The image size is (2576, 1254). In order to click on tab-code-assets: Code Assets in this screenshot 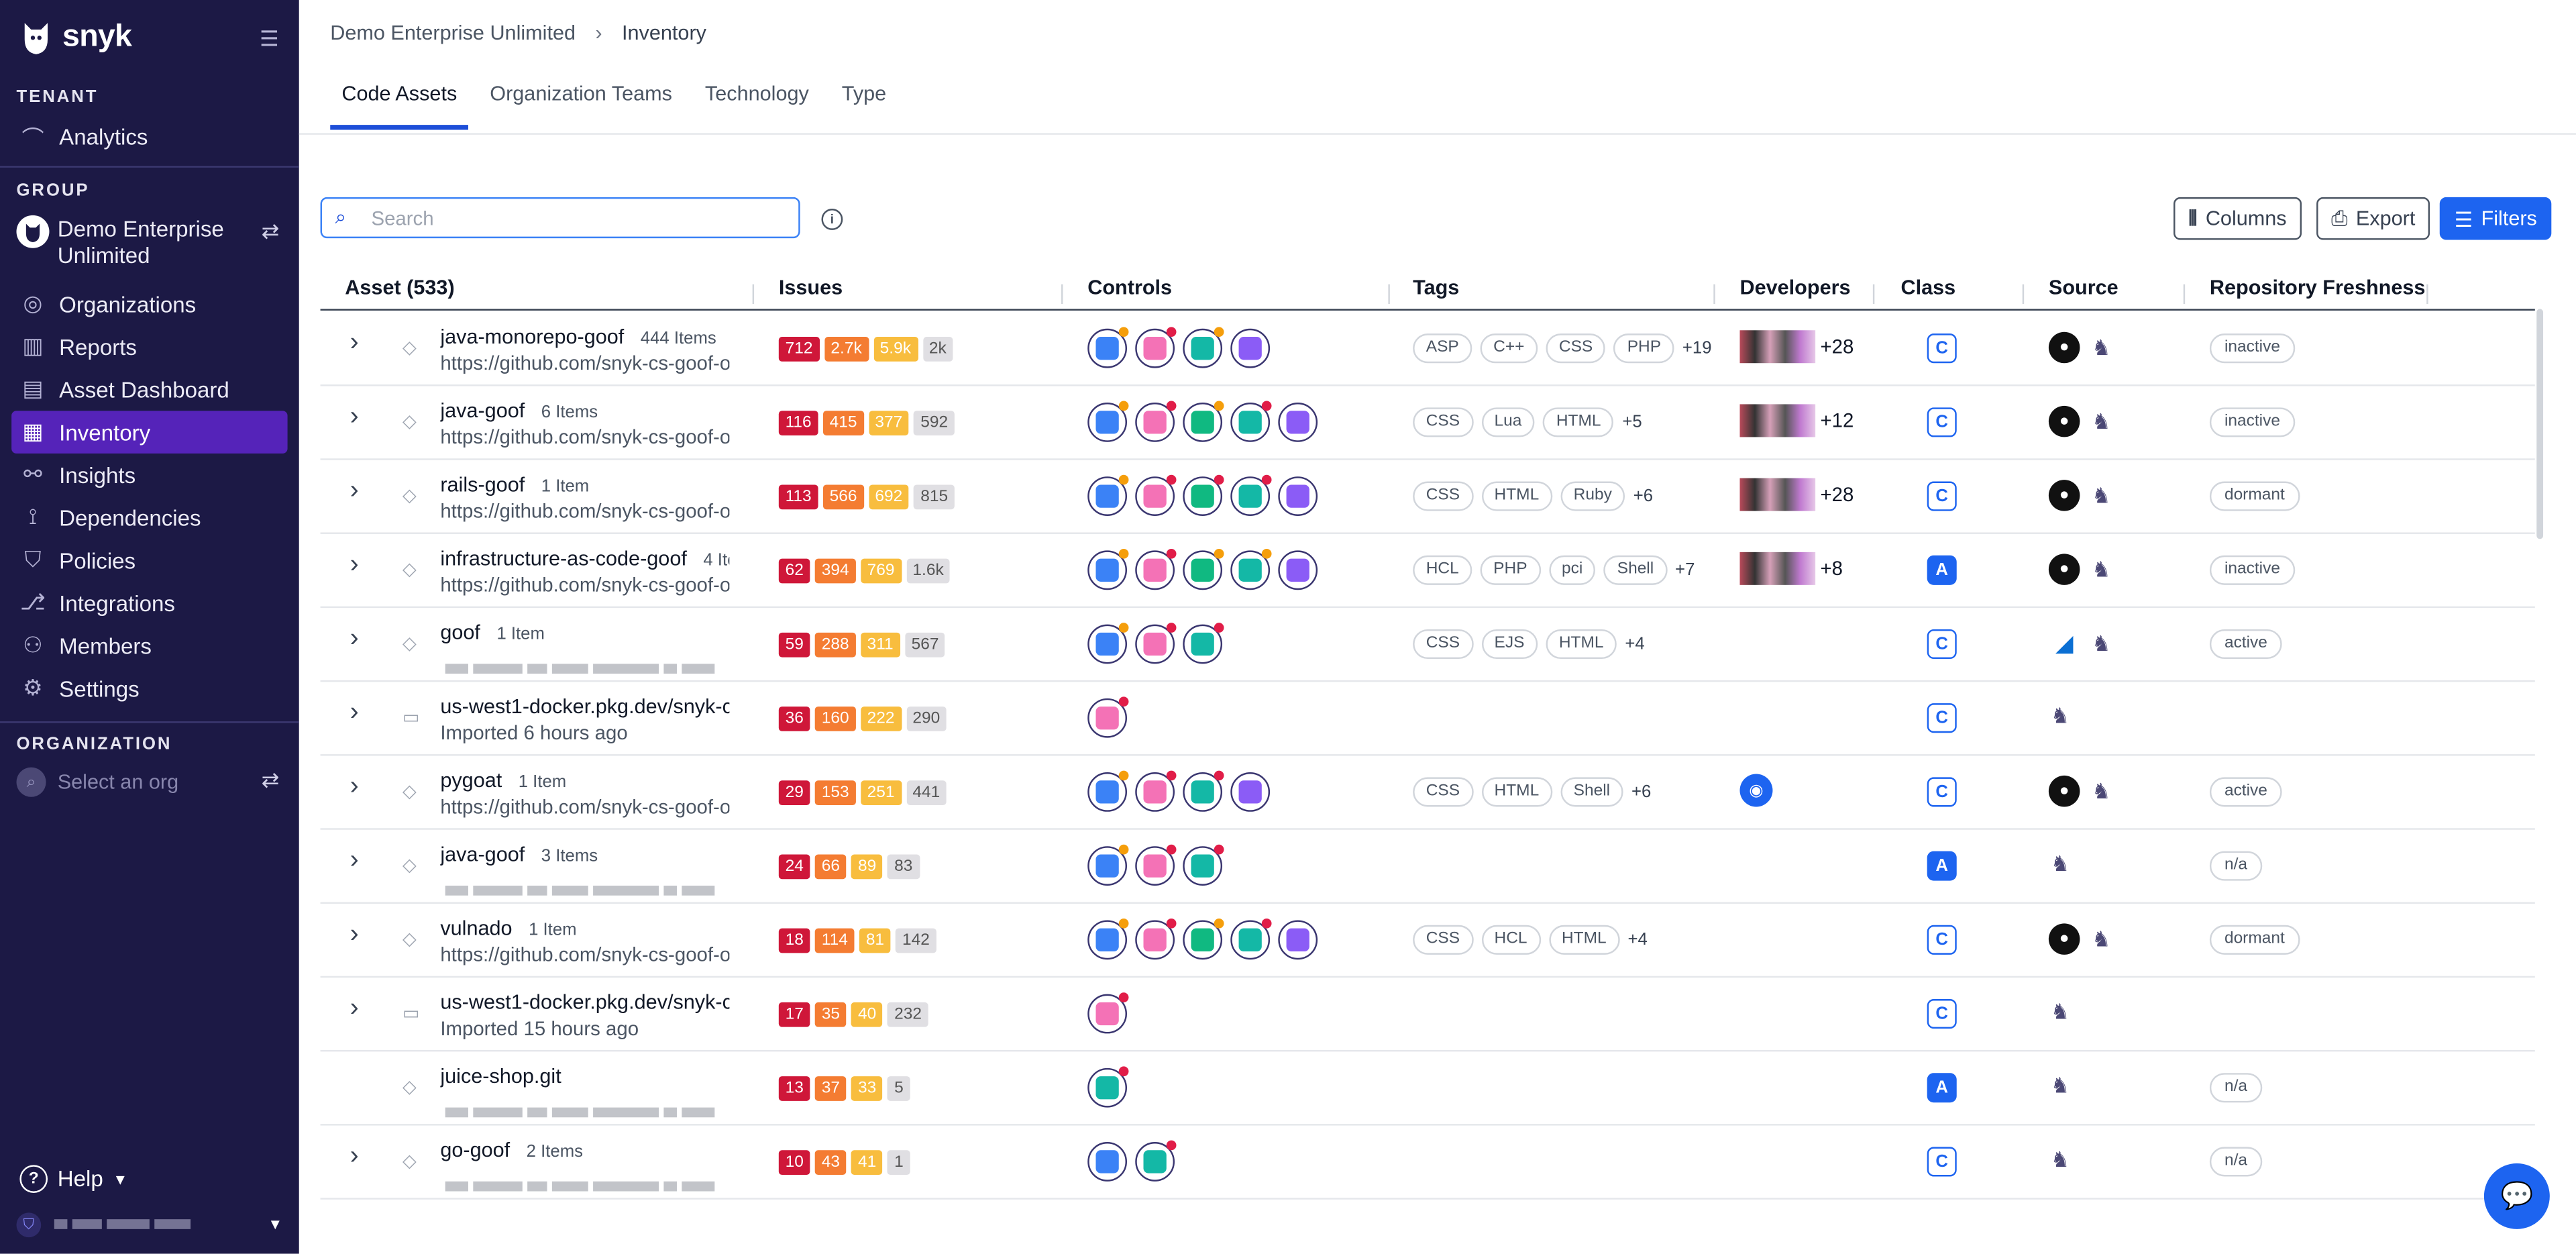, I will do `click(399, 106)`.